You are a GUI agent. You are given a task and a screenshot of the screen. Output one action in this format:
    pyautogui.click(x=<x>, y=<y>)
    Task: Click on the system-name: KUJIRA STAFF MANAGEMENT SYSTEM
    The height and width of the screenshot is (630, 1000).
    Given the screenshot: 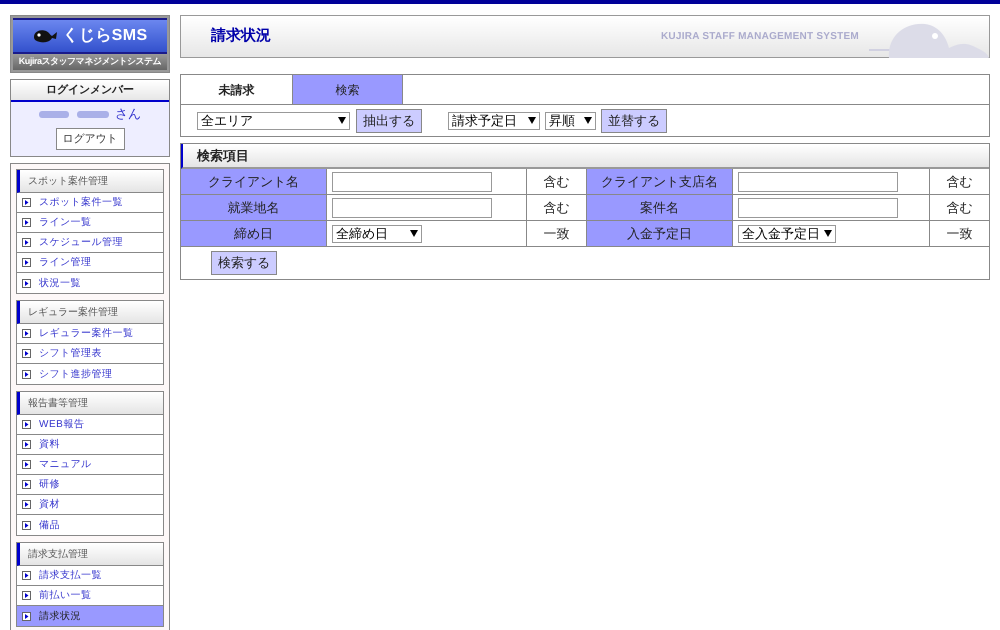 What is the action you would take?
    pyautogui.click(x=759, y=37)
    